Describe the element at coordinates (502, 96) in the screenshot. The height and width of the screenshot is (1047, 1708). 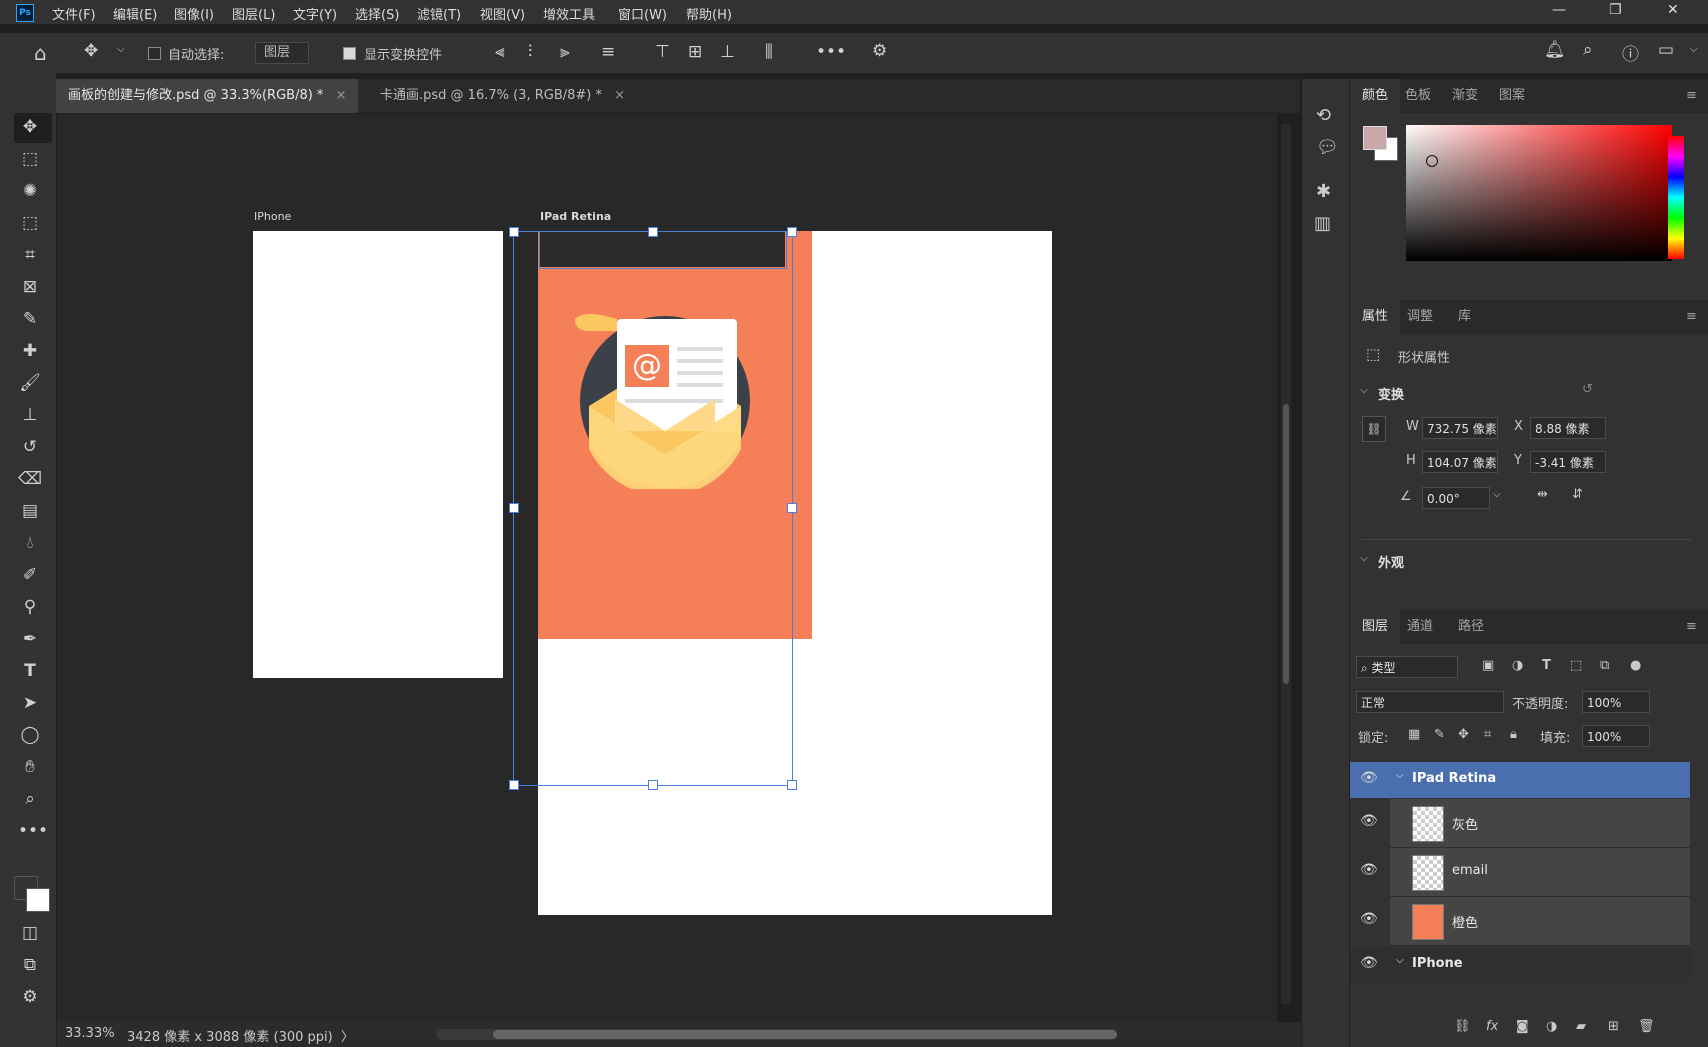
I see `tab-document-2: 卡通画.psd @ 16.7% (3, RGB/8#) * ×` at that location.